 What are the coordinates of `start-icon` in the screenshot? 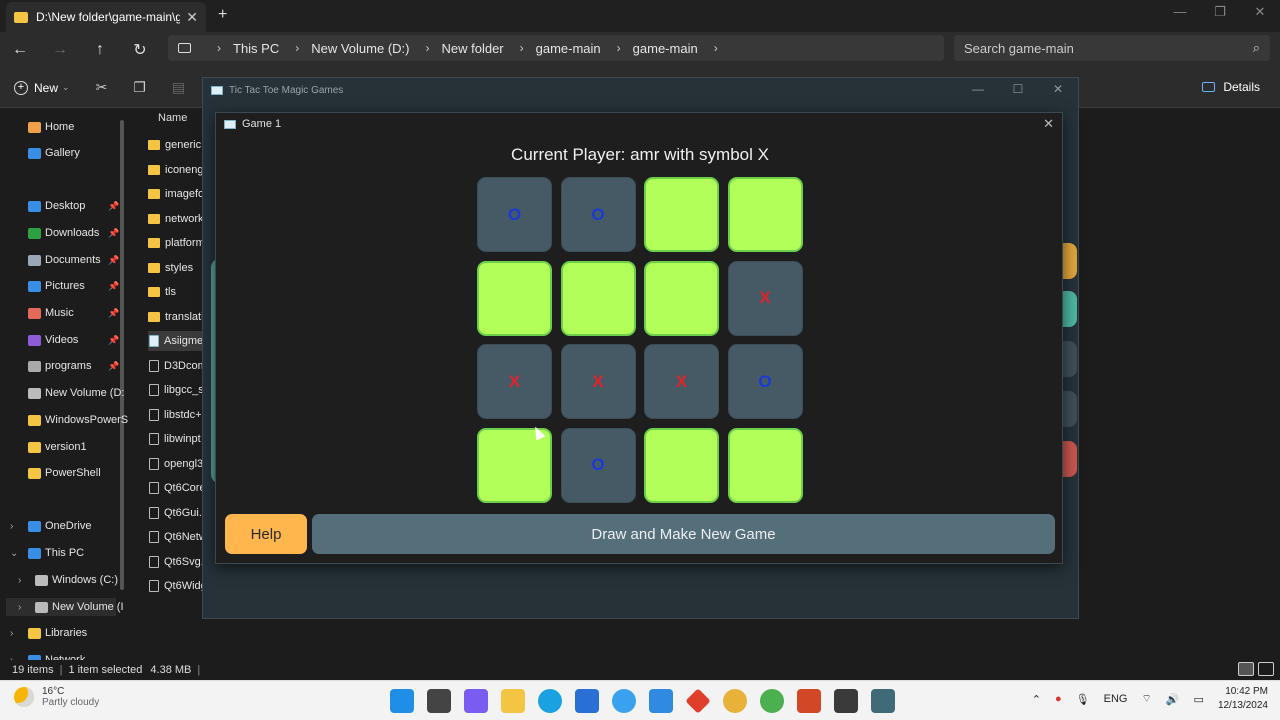 It's located at (402, 701).